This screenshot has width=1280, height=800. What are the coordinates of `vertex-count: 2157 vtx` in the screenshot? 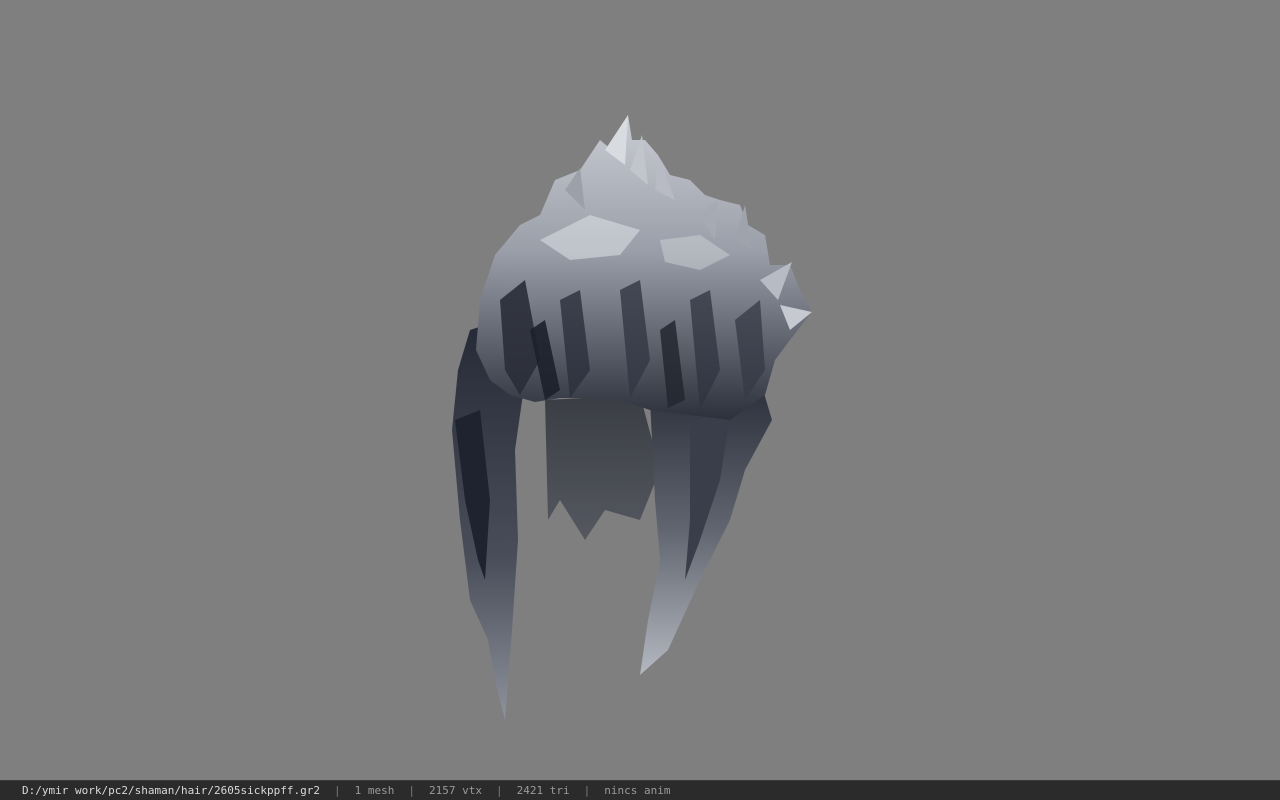 It's located at (455, 790).